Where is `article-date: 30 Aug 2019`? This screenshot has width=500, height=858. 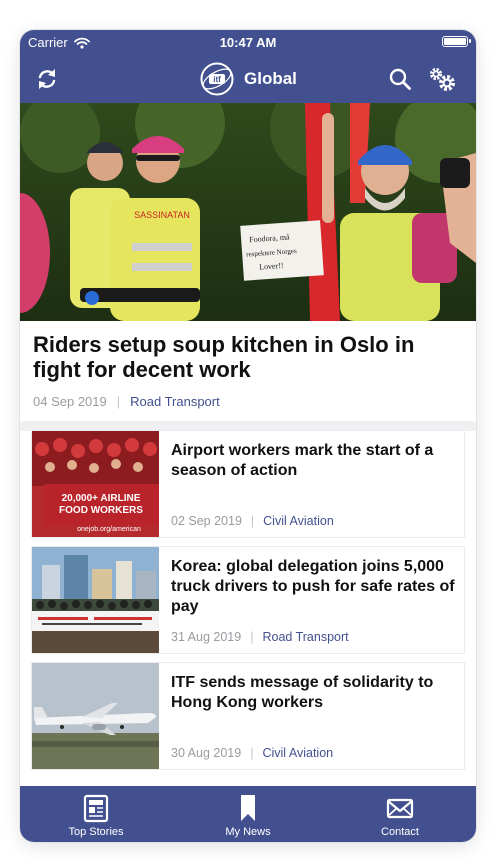
article-date: 30 Aug 2019 is located at coordinates (206, 753).